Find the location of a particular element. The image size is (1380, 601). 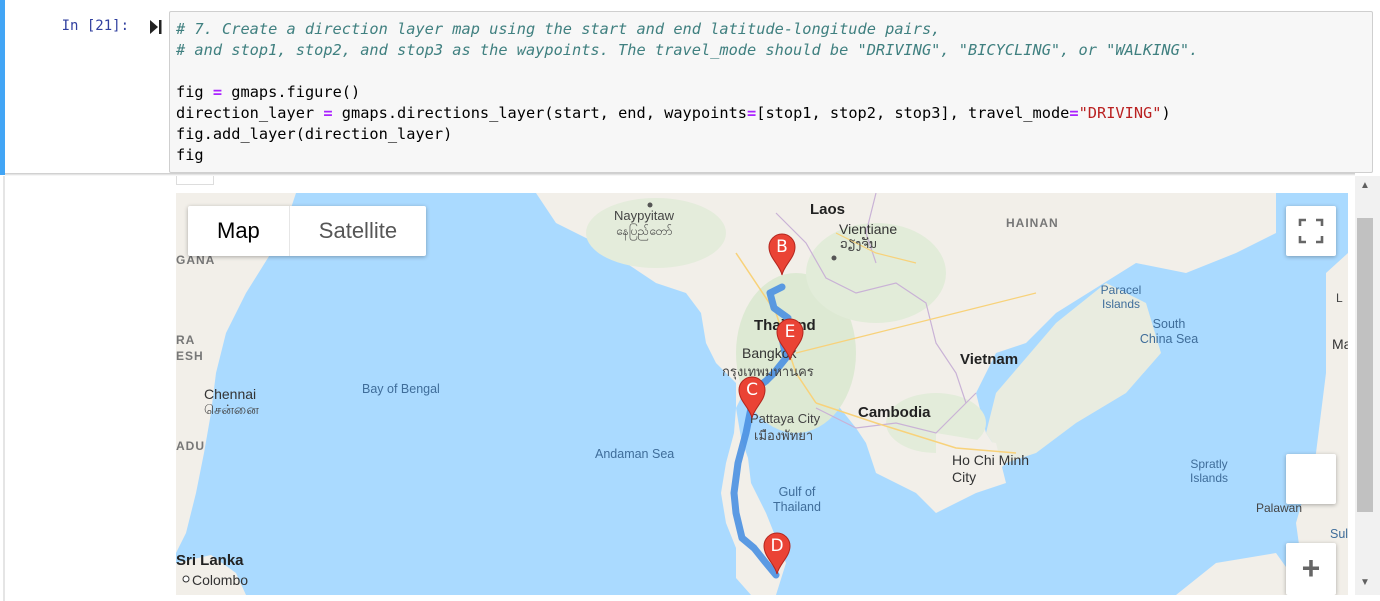

code-line-4a: fig is located at coordinates (194, 92).